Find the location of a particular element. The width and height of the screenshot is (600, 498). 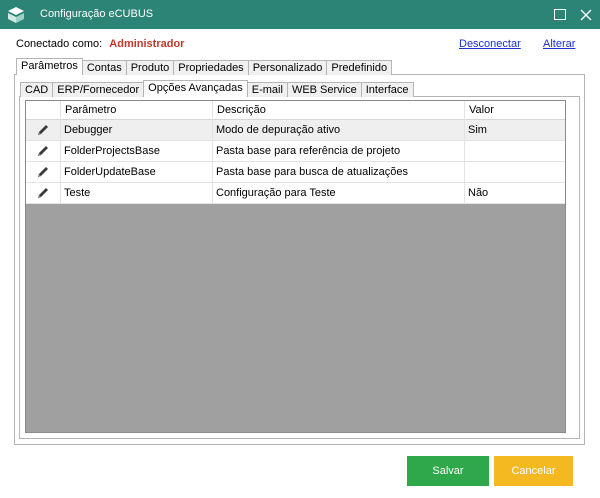

description-cell: Pasta base para busca de atualizações is located at coordinates (339, 172).